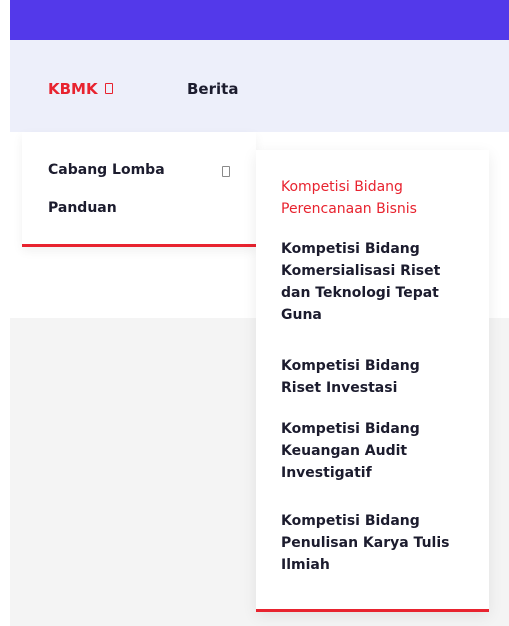  I want to click on nav-item-berita: Berita, so click(212, 89).